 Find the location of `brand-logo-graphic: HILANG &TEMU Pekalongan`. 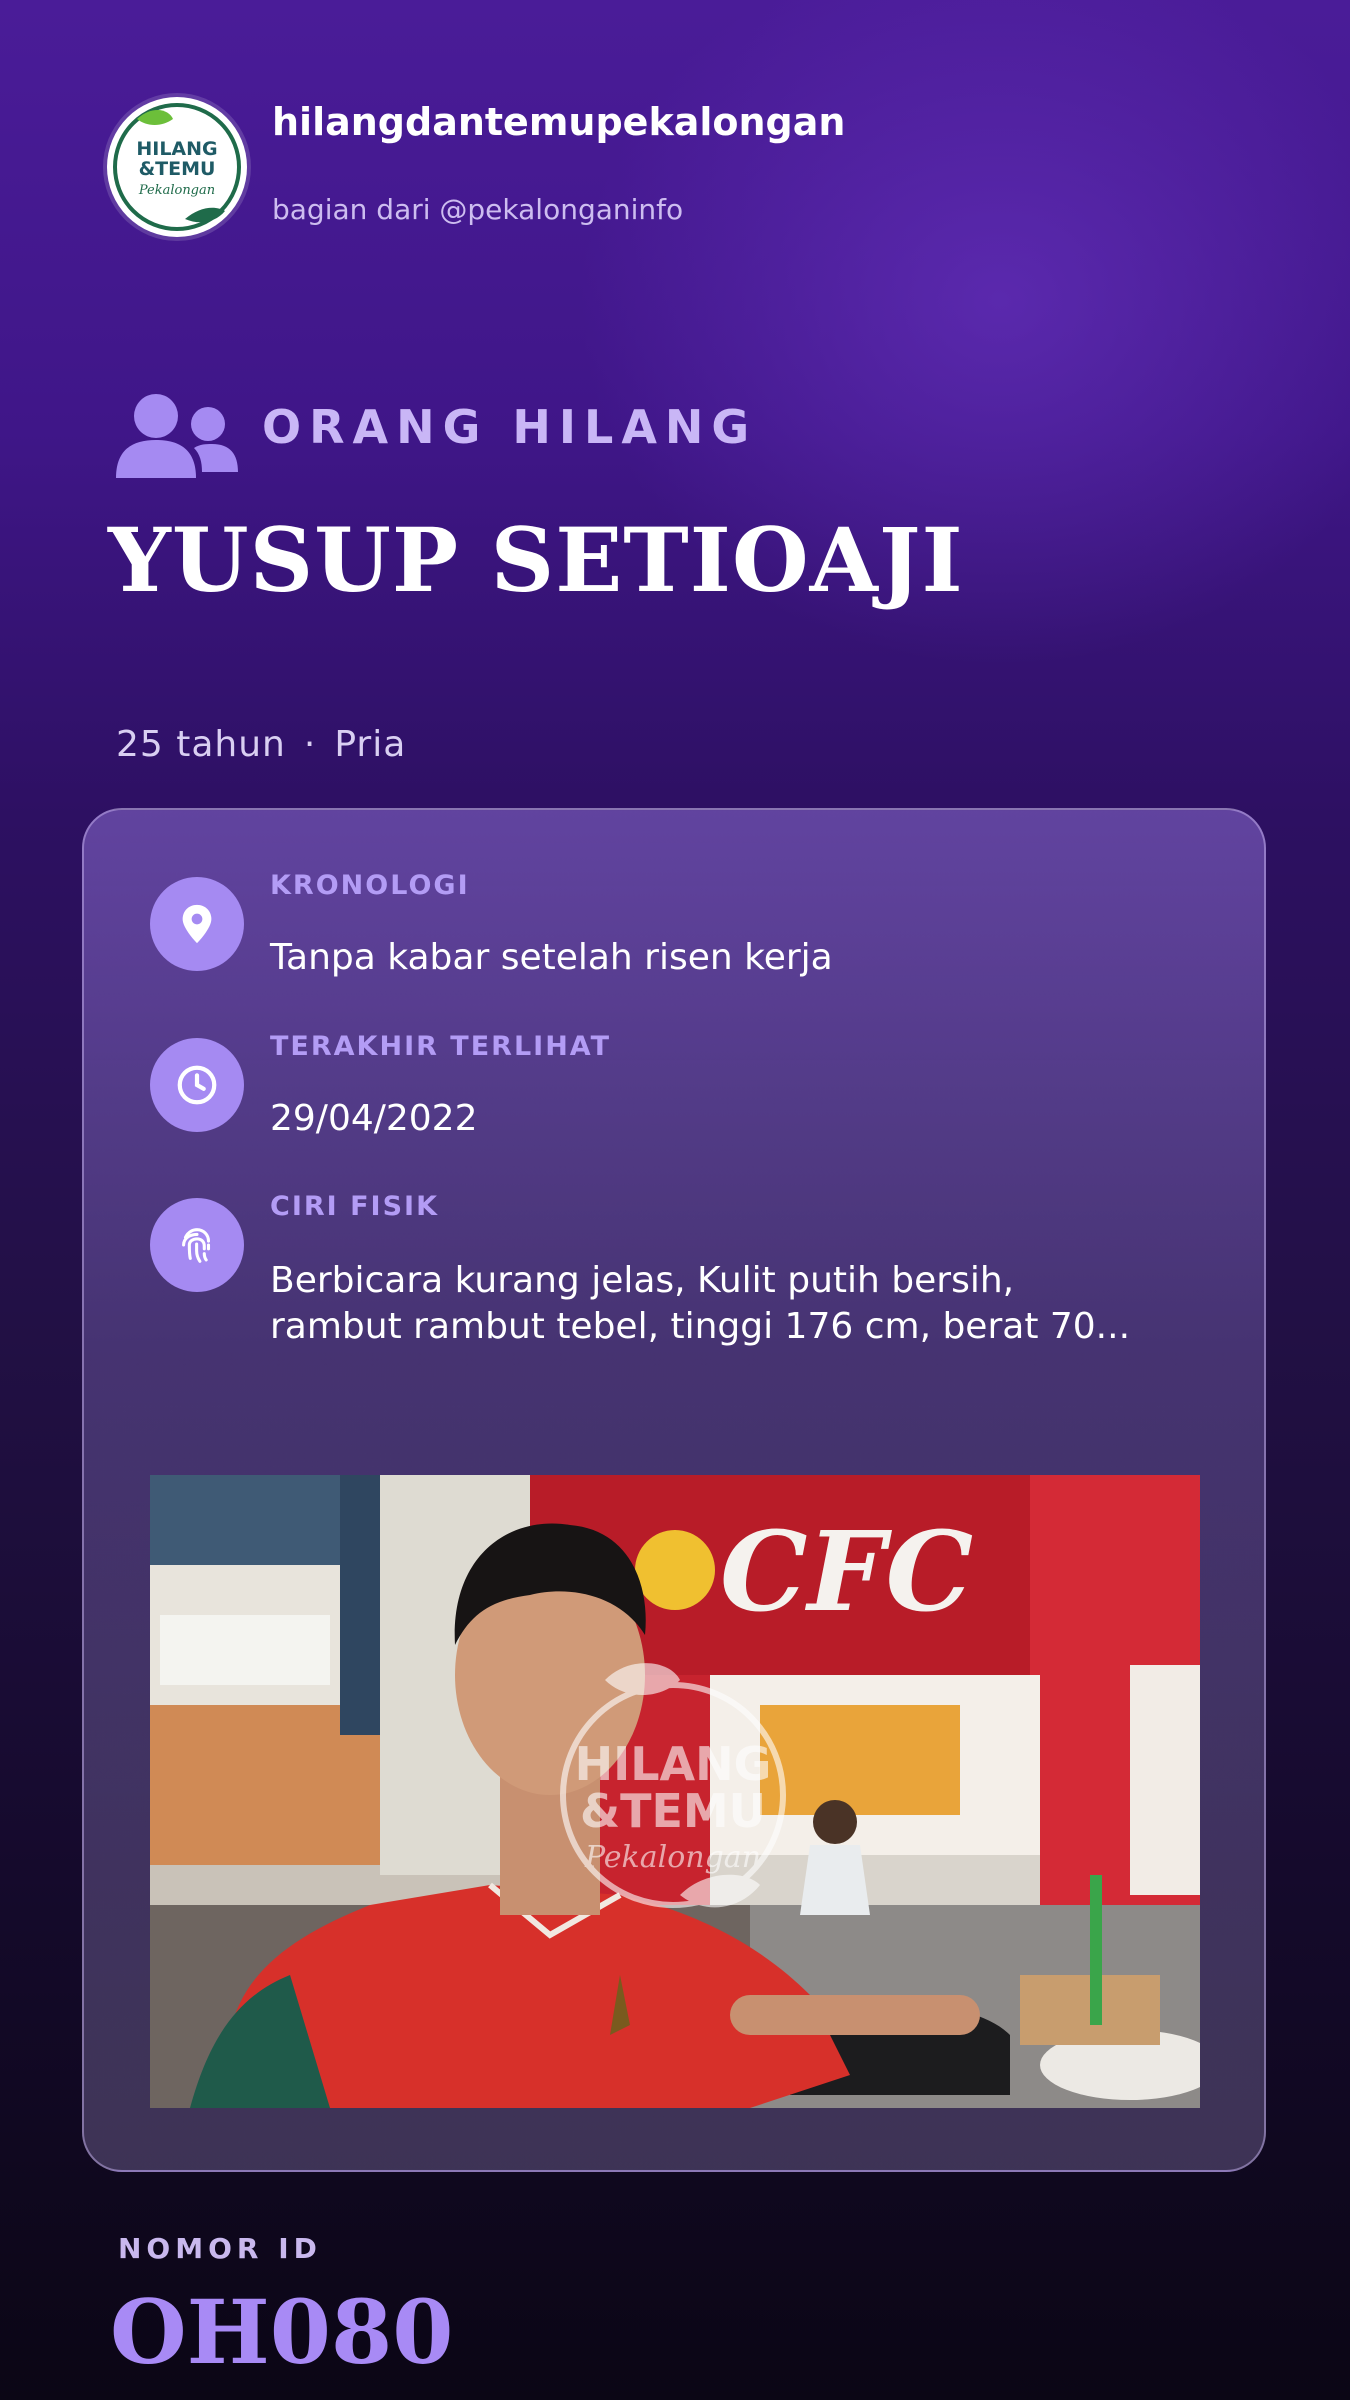

brand-logo-graphic: HILANG &TEMU Pekalongan is located at coordinates (177, 167).